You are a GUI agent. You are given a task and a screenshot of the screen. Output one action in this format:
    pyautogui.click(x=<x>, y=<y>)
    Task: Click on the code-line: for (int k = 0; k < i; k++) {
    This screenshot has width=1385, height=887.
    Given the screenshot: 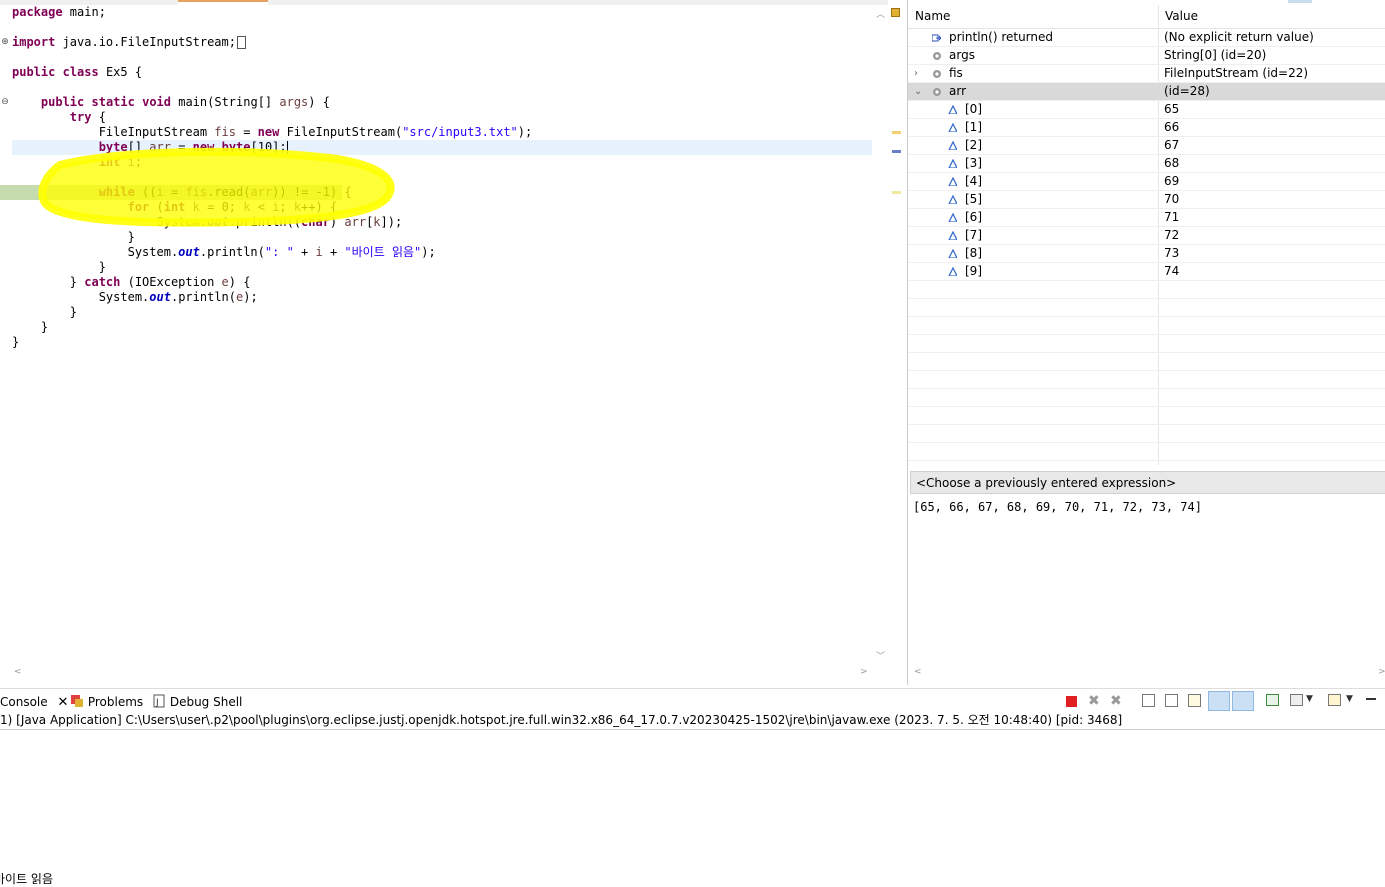 What is the action you would take?
    pyautogui.click(x=442, y=207)
    